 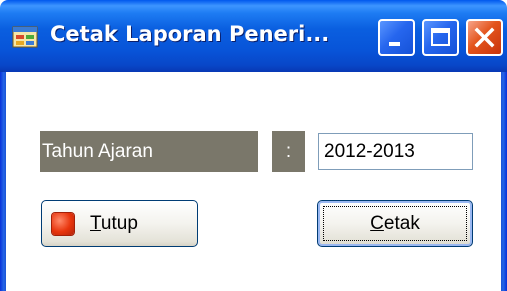 I want to click on tahun-ajaran-label: Tahun Ajaran, so click(x=149, y=151).